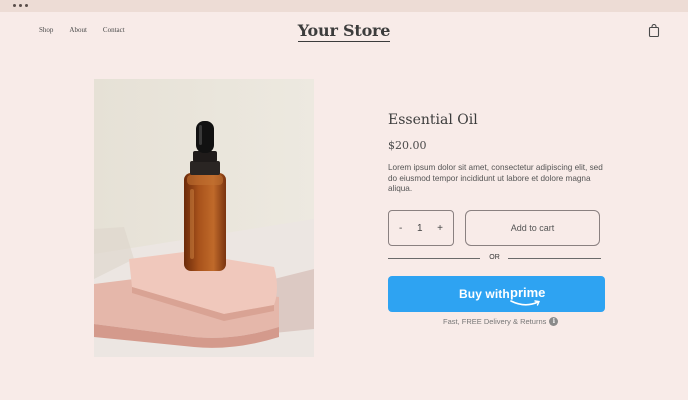 The width and height of the screenshot is (688, 400). What do you see at coordinates (494, 258) in the screenshot?
I see `or-divider: OR` at bounding box center [494, 258].